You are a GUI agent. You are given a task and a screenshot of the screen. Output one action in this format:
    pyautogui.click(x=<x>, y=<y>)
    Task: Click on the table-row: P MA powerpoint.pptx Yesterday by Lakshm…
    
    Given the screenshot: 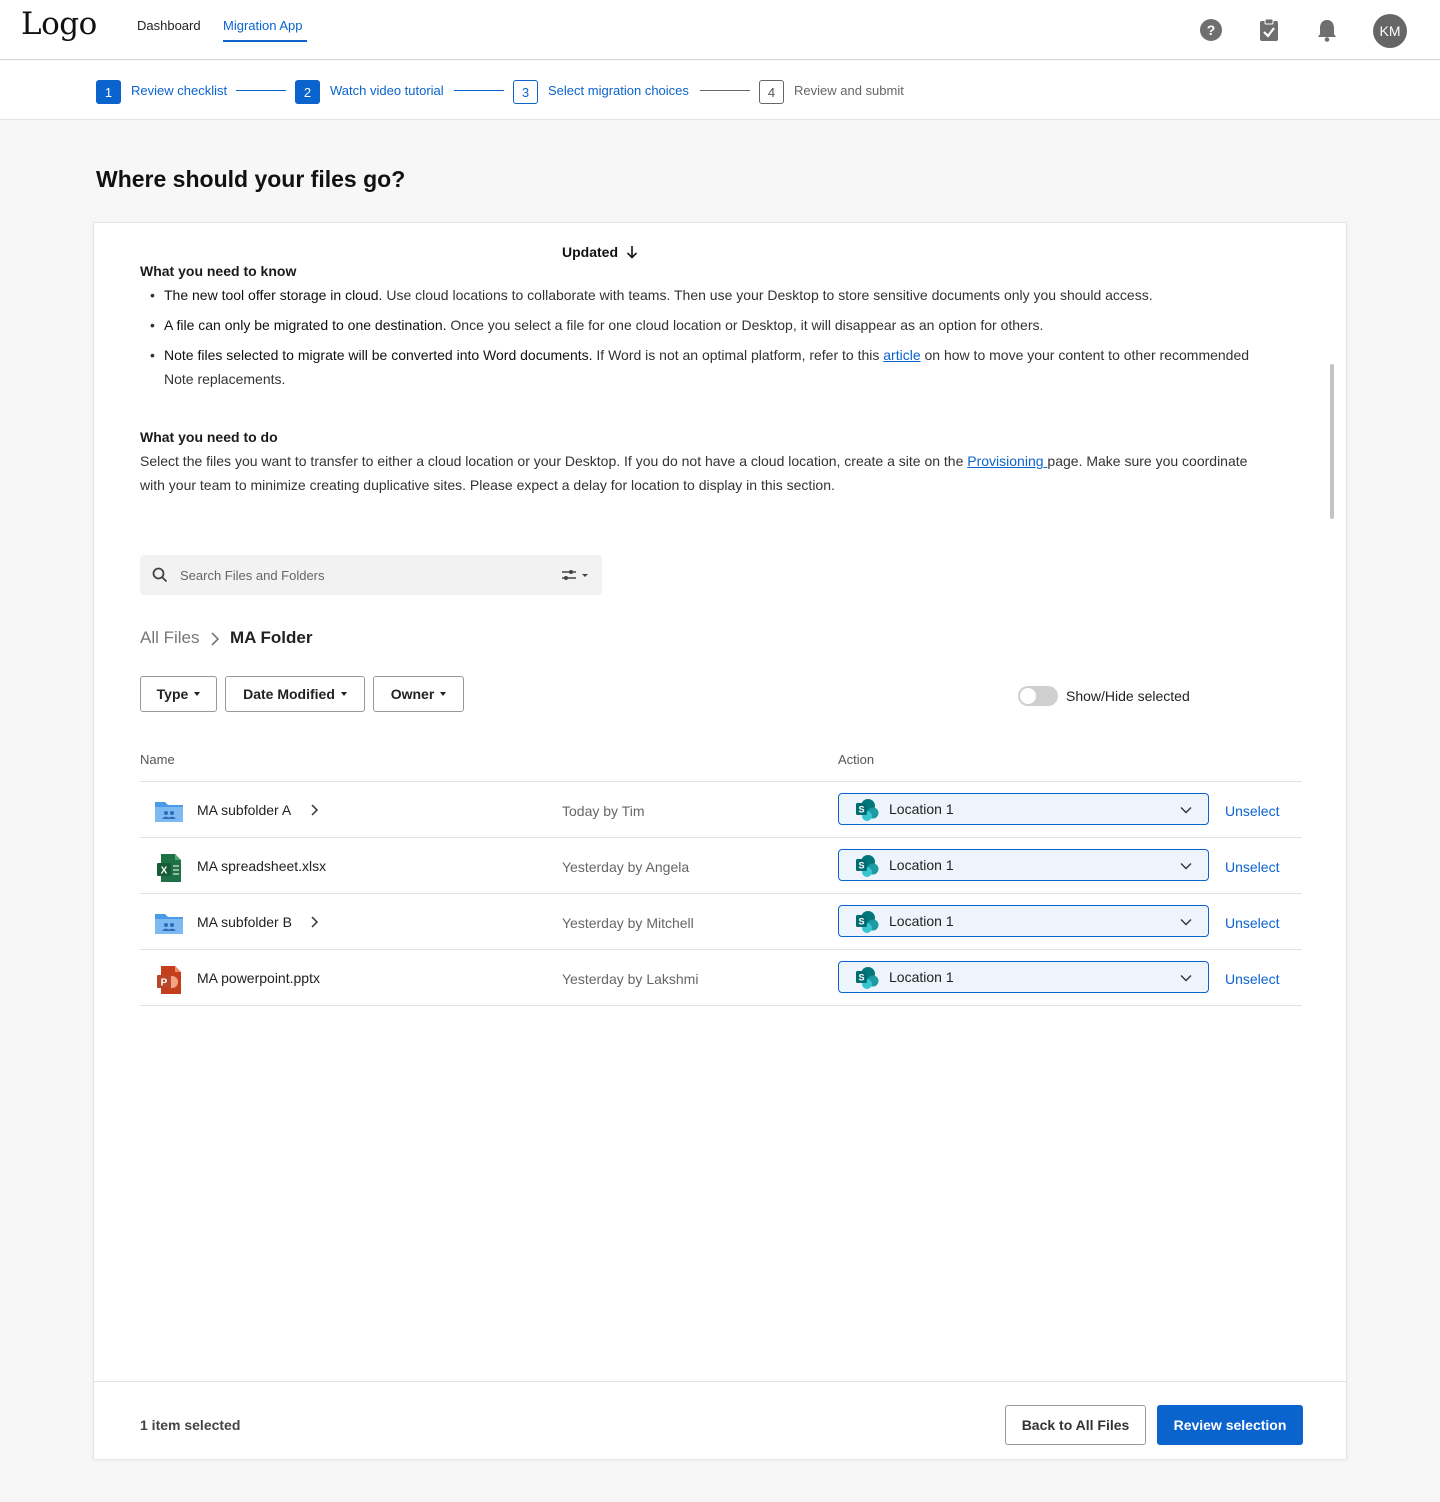 What is the action you would take?
    pyautogui.click(x=721, y=977)
    